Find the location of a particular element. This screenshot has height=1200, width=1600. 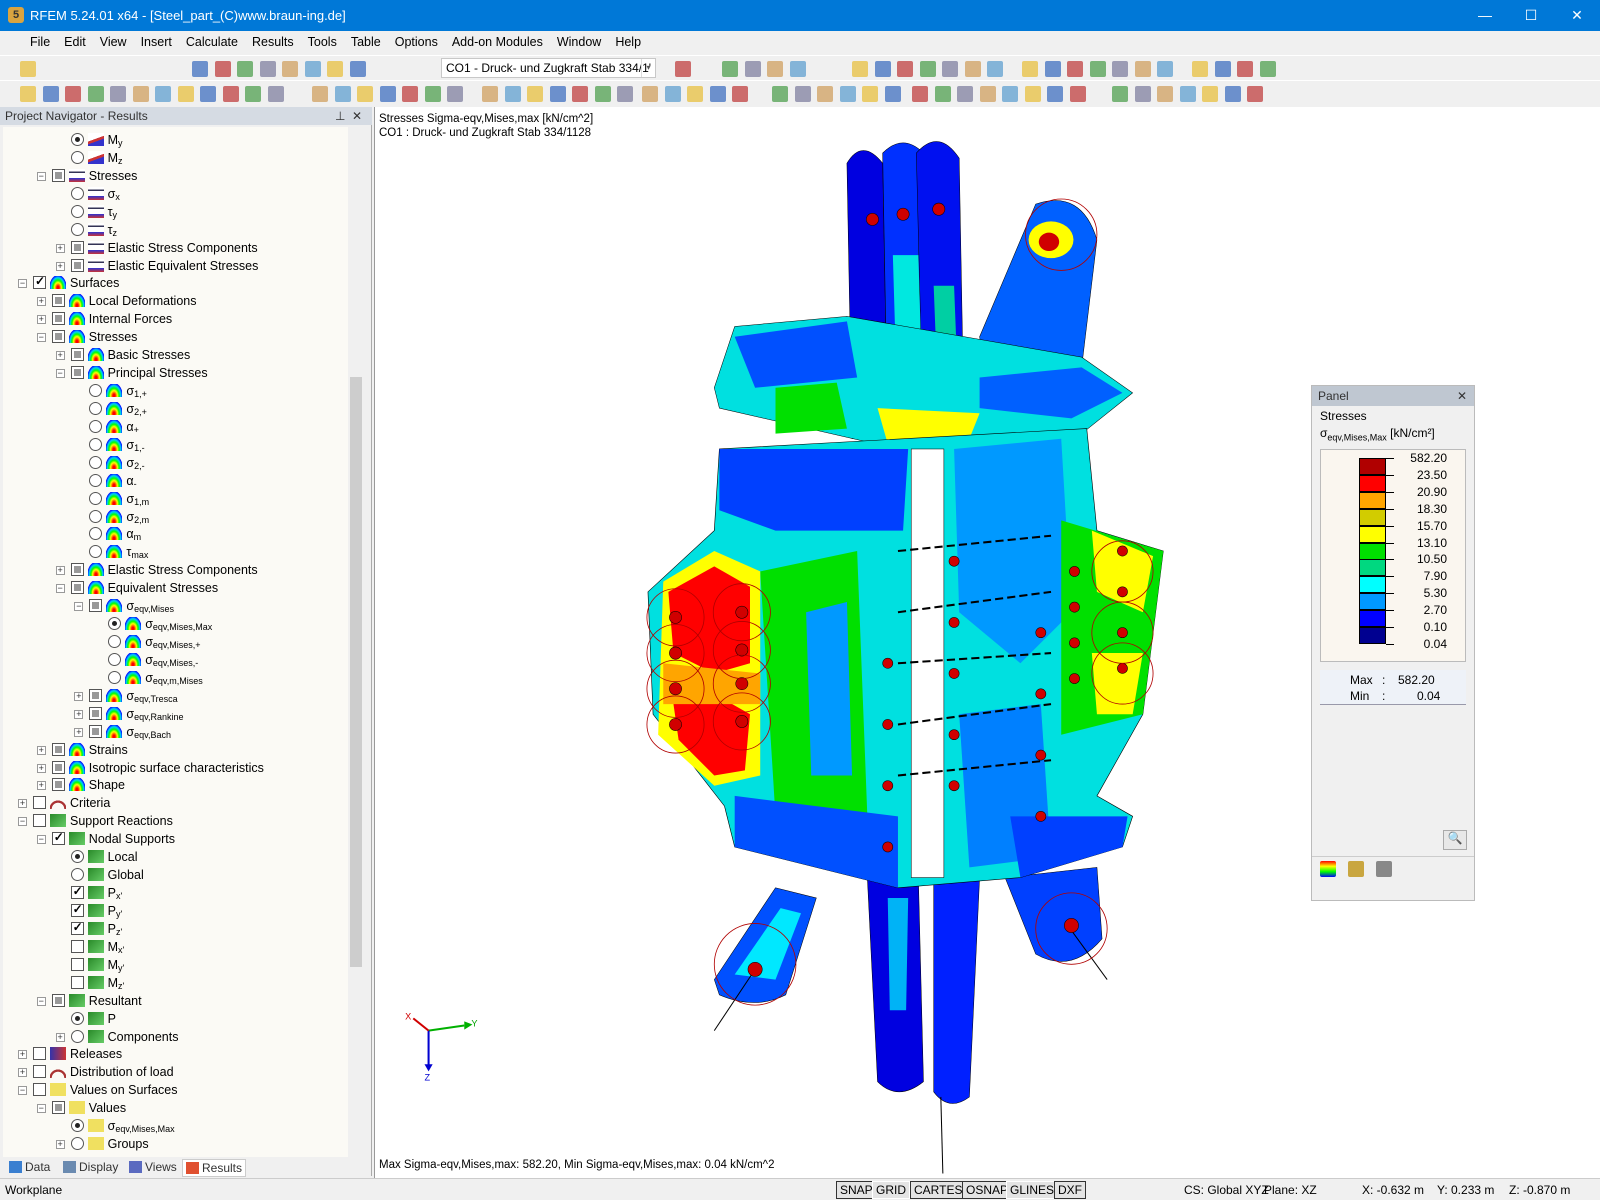

grid-toggle: GRID is located at coordinates (891, 1190).